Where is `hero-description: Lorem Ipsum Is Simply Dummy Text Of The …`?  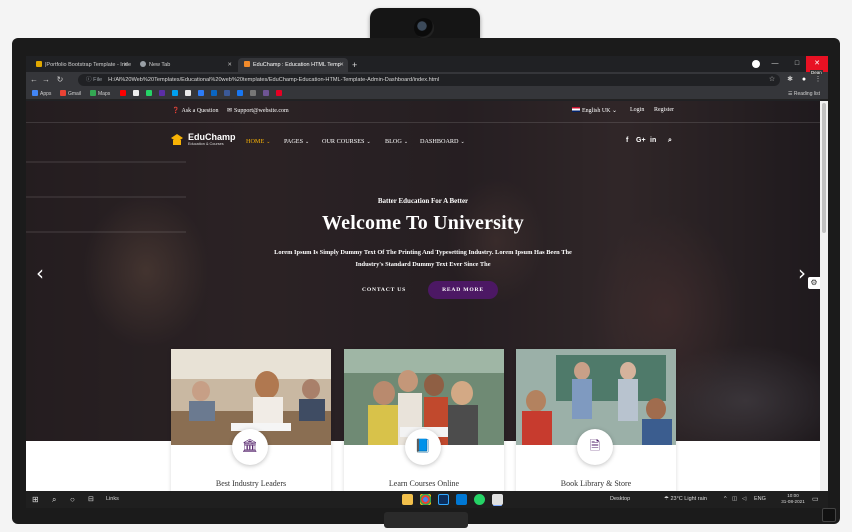 hero-description: Lorem Ipsum Is Simply Dummy Text Of The … is located at coordinates (423, 259).